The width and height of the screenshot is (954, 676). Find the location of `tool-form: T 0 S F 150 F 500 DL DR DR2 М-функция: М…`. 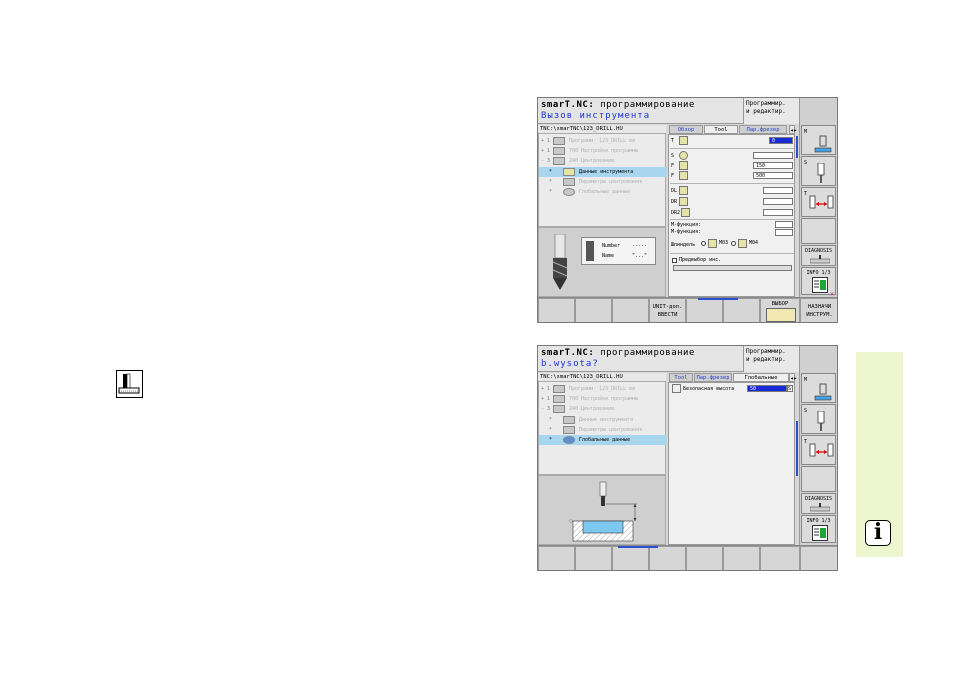

tool-form: T 0 S F 150 F 500 DL DR DR2 М-функция: М… is located at coordinates (731, 215).